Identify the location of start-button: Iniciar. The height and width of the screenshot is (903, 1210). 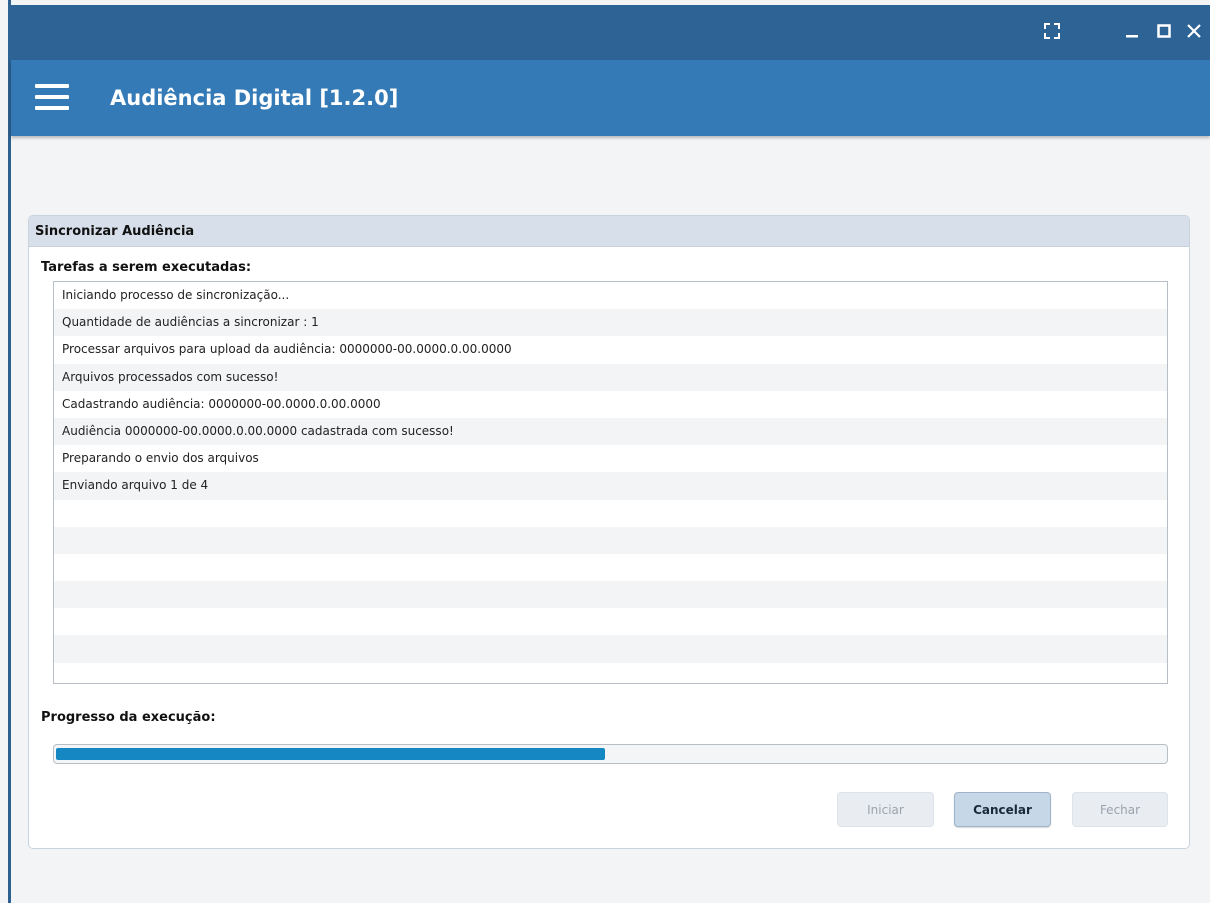
(885, 809).